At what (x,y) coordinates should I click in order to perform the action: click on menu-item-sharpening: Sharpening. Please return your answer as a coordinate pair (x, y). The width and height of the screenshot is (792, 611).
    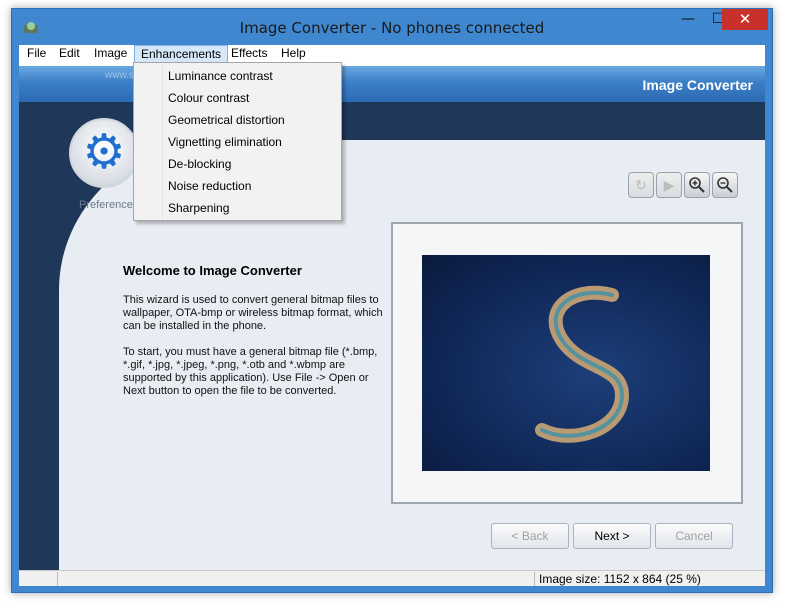
    Looking at the image, I should click on (238, 208).